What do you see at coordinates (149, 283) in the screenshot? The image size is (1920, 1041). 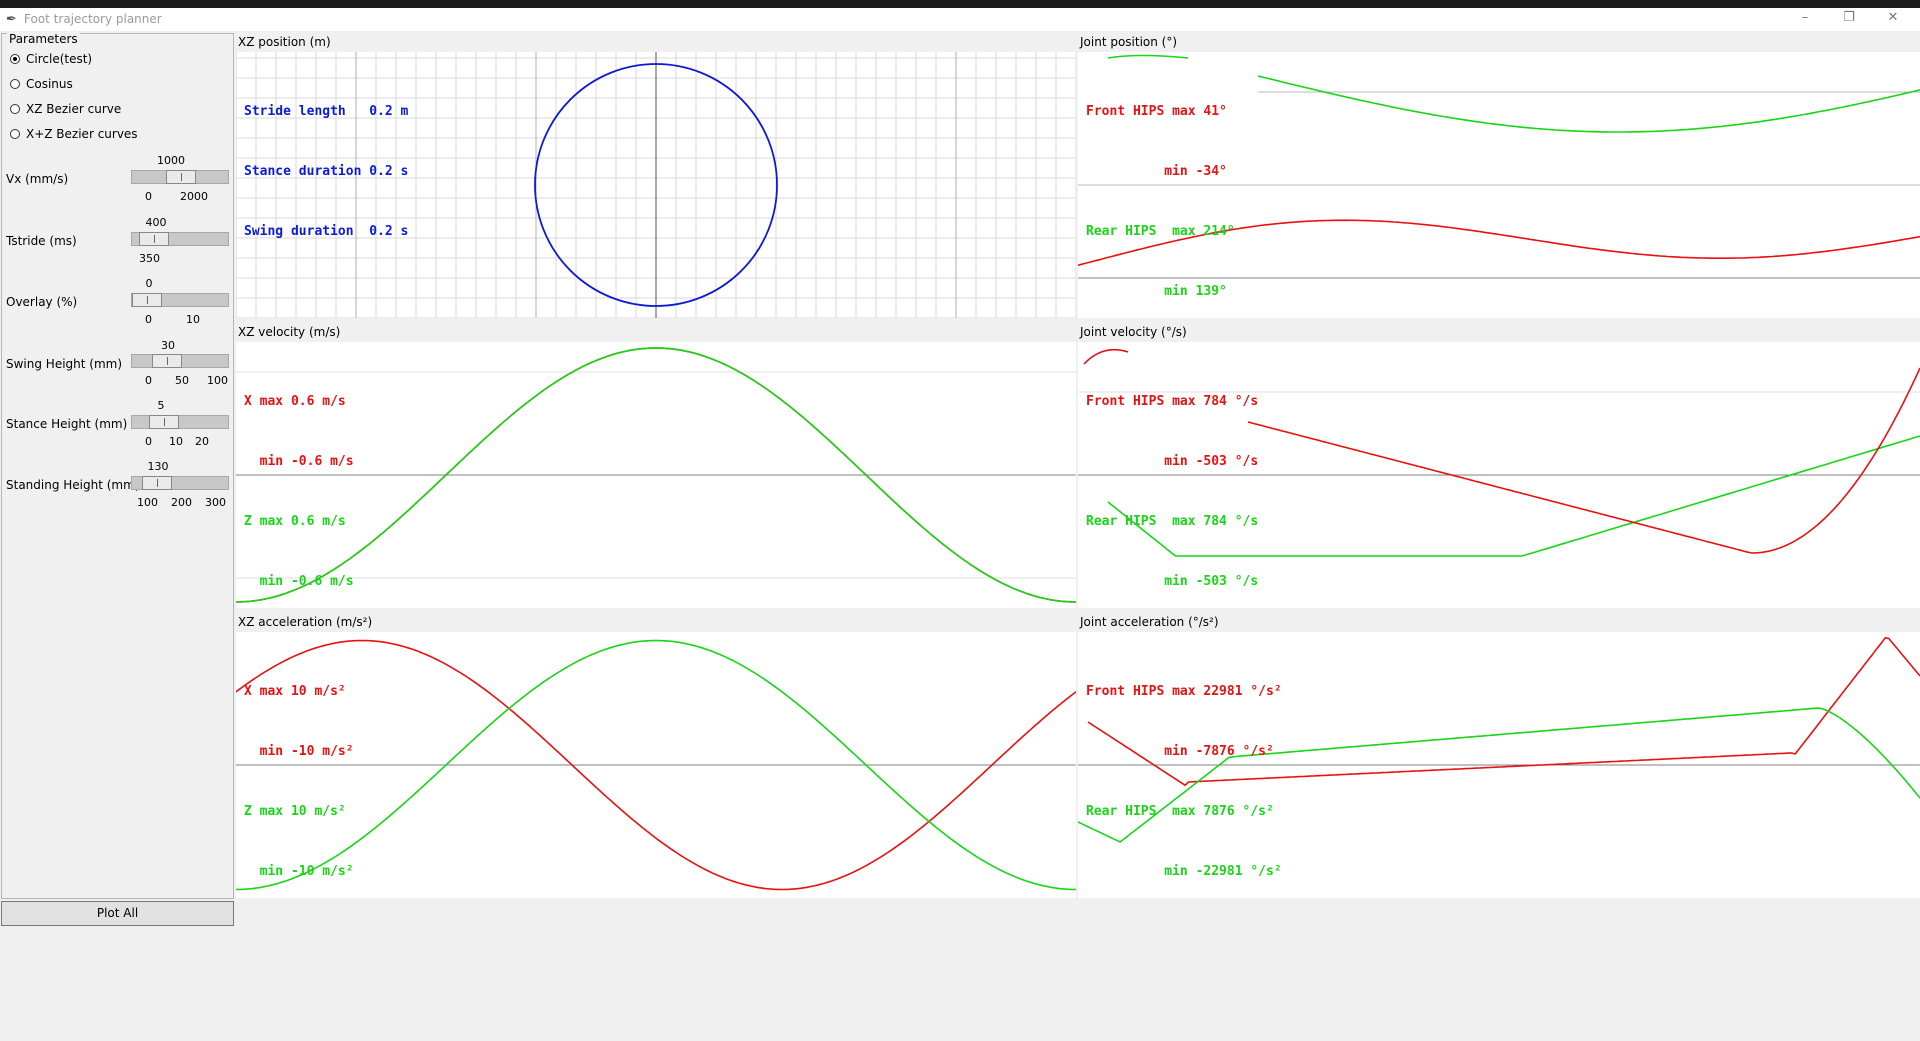 I see `overlay-value: 0` at bounding box center [149, 283].